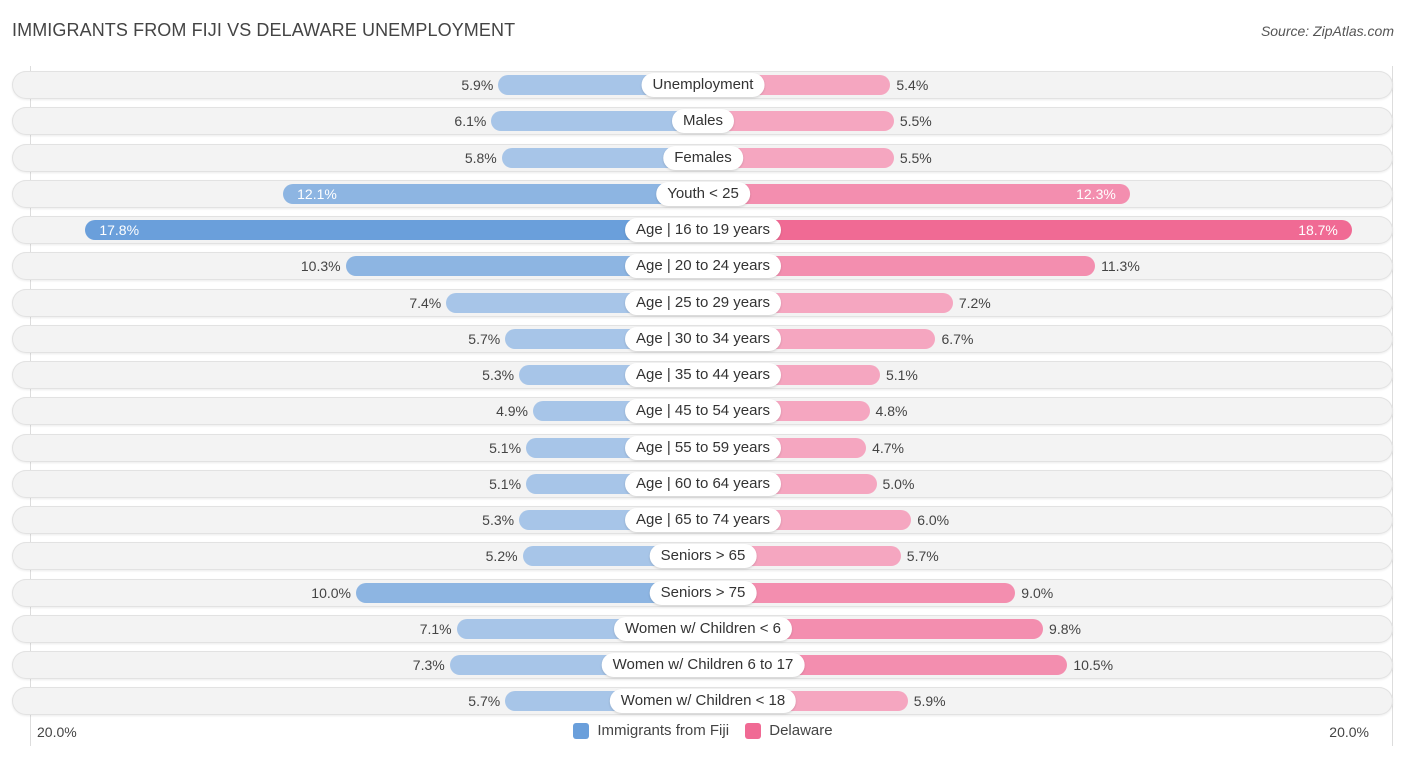 The height and width of the screenshot is (757, 1406). Describe the element at coordinates (581, 730) in the screenshot. I see `legend-swatch-fiji` at that location.